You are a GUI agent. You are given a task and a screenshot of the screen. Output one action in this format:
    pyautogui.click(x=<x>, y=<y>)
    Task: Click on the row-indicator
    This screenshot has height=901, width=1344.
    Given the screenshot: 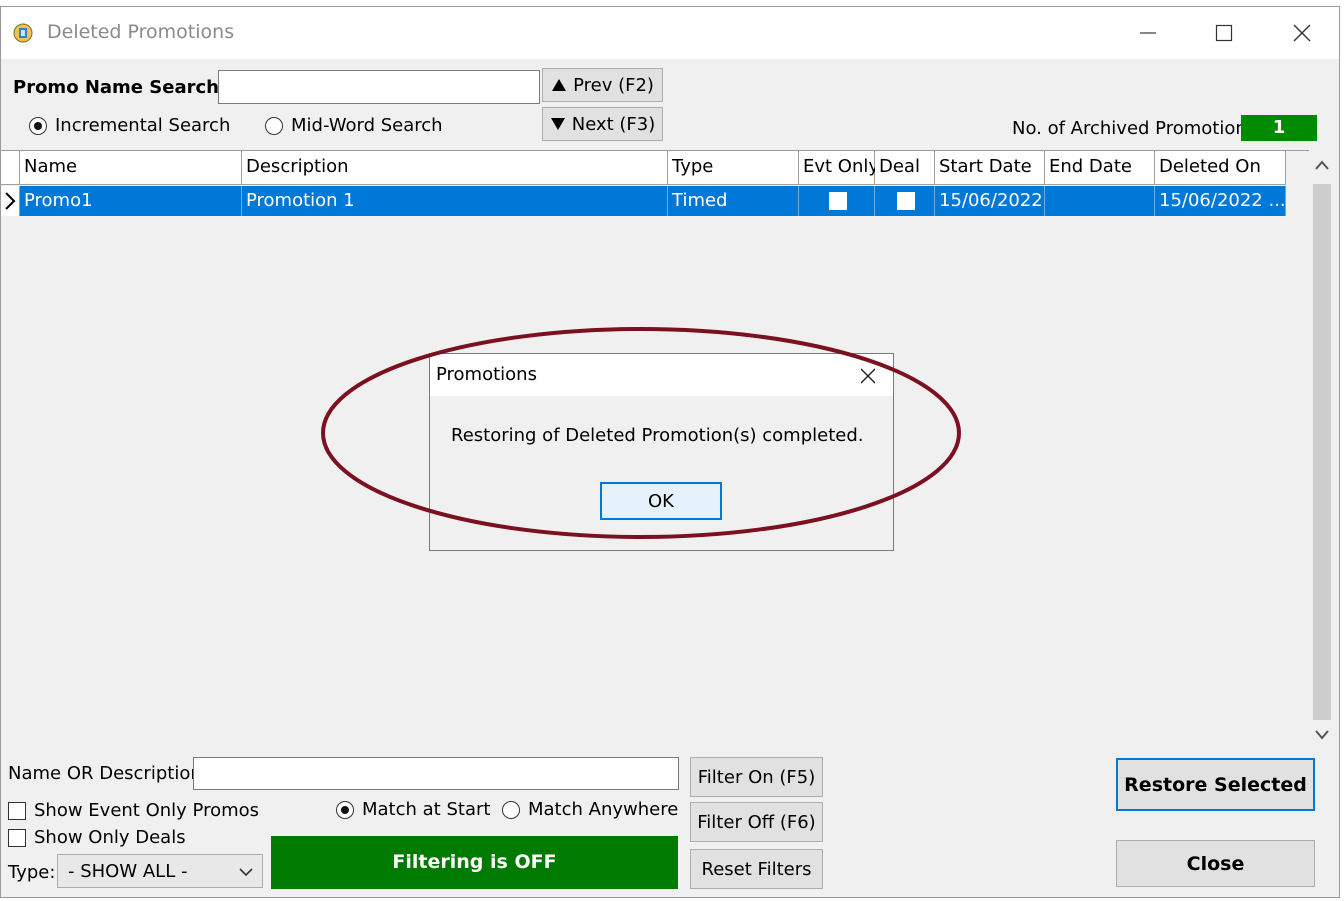 What is the action you would take?
    pyautogui.click(x=10, y=201)
    